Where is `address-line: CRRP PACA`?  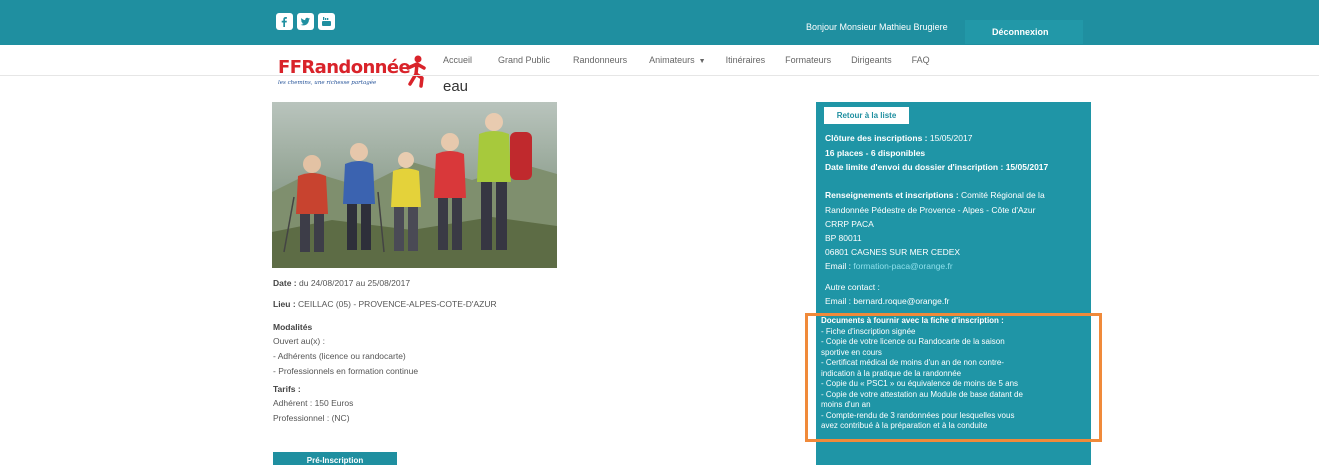
address-line: CRRP PACA is located at coordinates (849, 224).